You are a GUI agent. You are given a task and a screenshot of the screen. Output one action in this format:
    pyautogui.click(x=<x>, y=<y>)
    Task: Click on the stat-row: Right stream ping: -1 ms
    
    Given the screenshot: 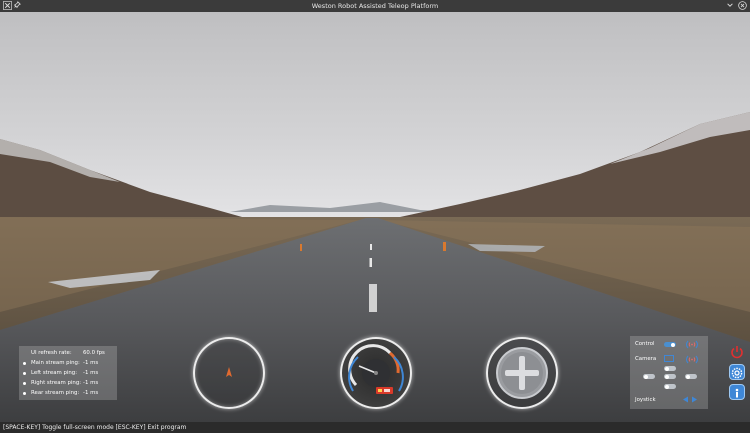 What is the action you would take?
    pyautogui.click(x=68, y=383)
    